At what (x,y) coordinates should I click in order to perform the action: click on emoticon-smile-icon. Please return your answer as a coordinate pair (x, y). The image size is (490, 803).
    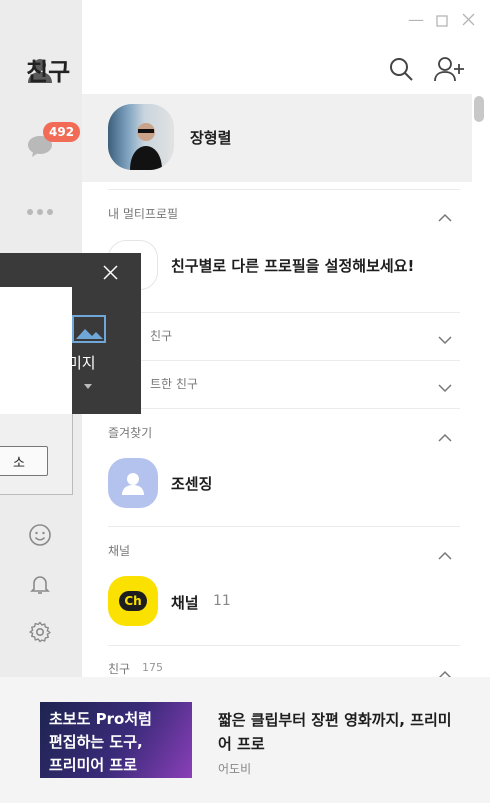
    Looking at the image, I should click on (40, 535).